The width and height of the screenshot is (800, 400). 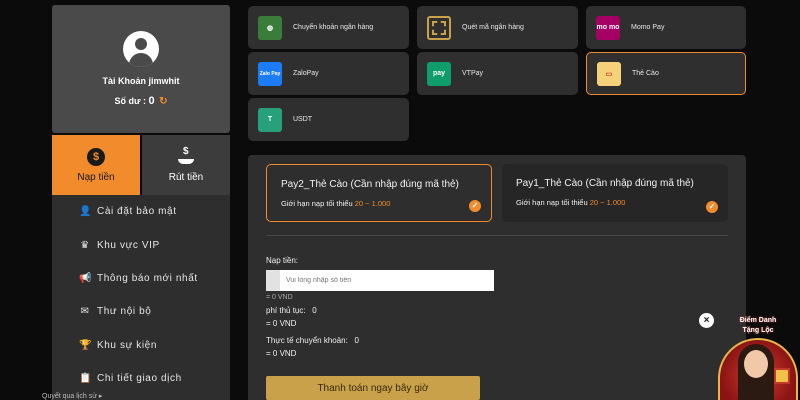 I want to click on amount-vnd: = 0 VND, so click(x=279, y=297).